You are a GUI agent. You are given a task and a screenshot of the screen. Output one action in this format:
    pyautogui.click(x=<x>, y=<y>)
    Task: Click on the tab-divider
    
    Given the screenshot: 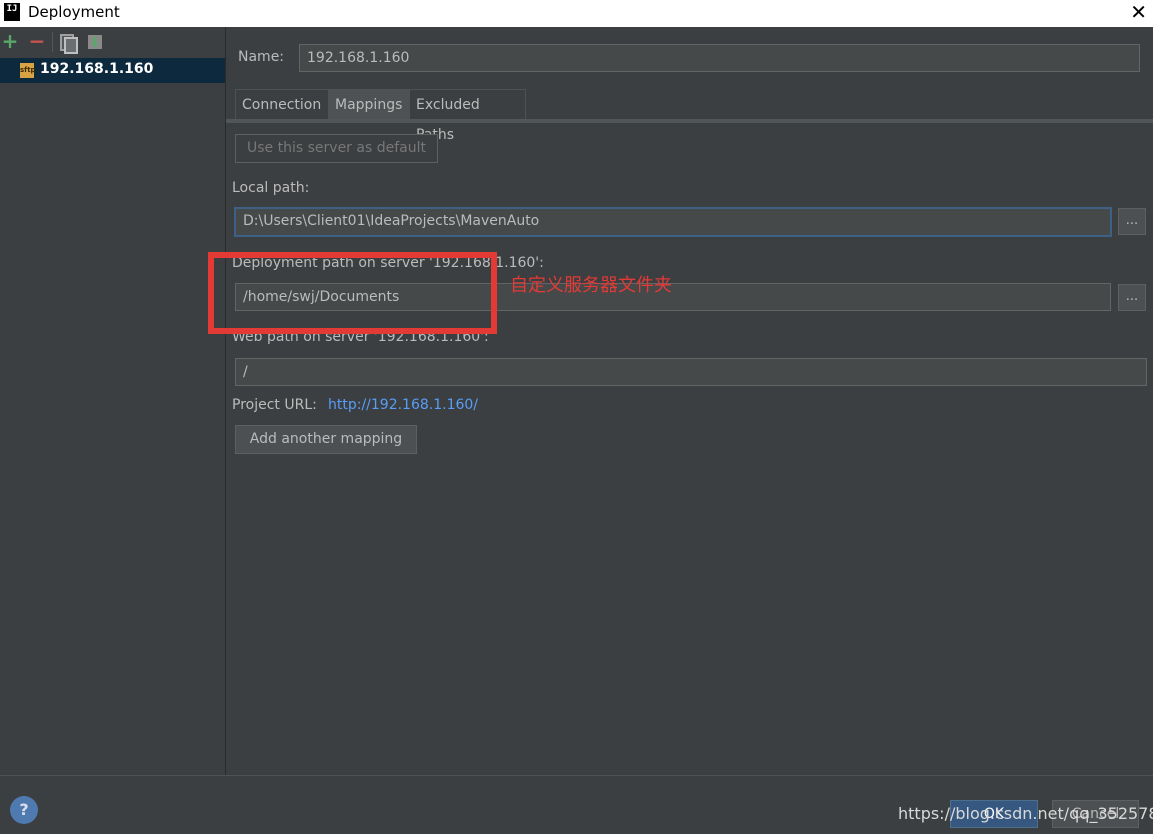 What is the action you would take?
    pyautogui.click(x=689, y=121)
    